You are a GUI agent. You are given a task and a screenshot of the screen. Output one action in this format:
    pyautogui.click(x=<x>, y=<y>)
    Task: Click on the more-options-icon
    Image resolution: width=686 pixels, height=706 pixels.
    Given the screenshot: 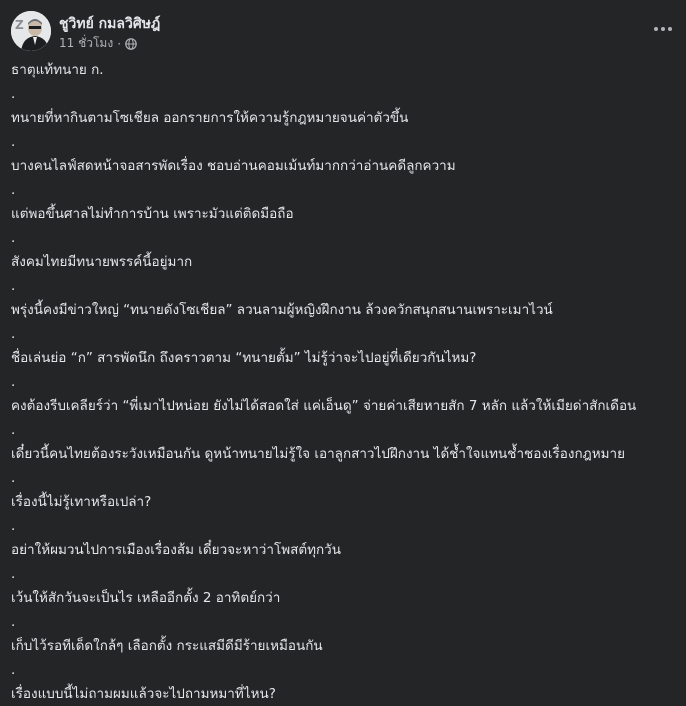 What is the action you would take?
    pyautogui.click(x=663, y=29)
    